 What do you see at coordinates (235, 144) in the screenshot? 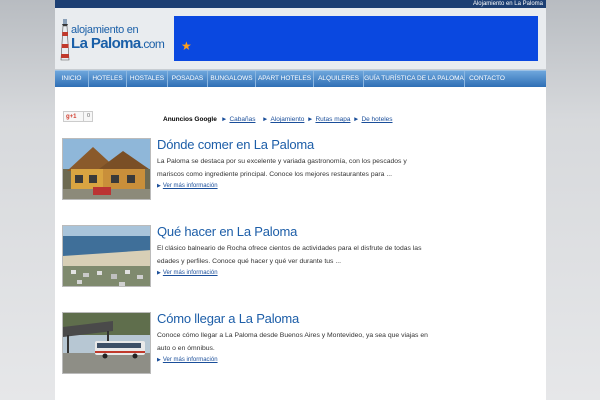
I see `article-title: Dónde comer en La Paloma` at bounding box center [235, 144].